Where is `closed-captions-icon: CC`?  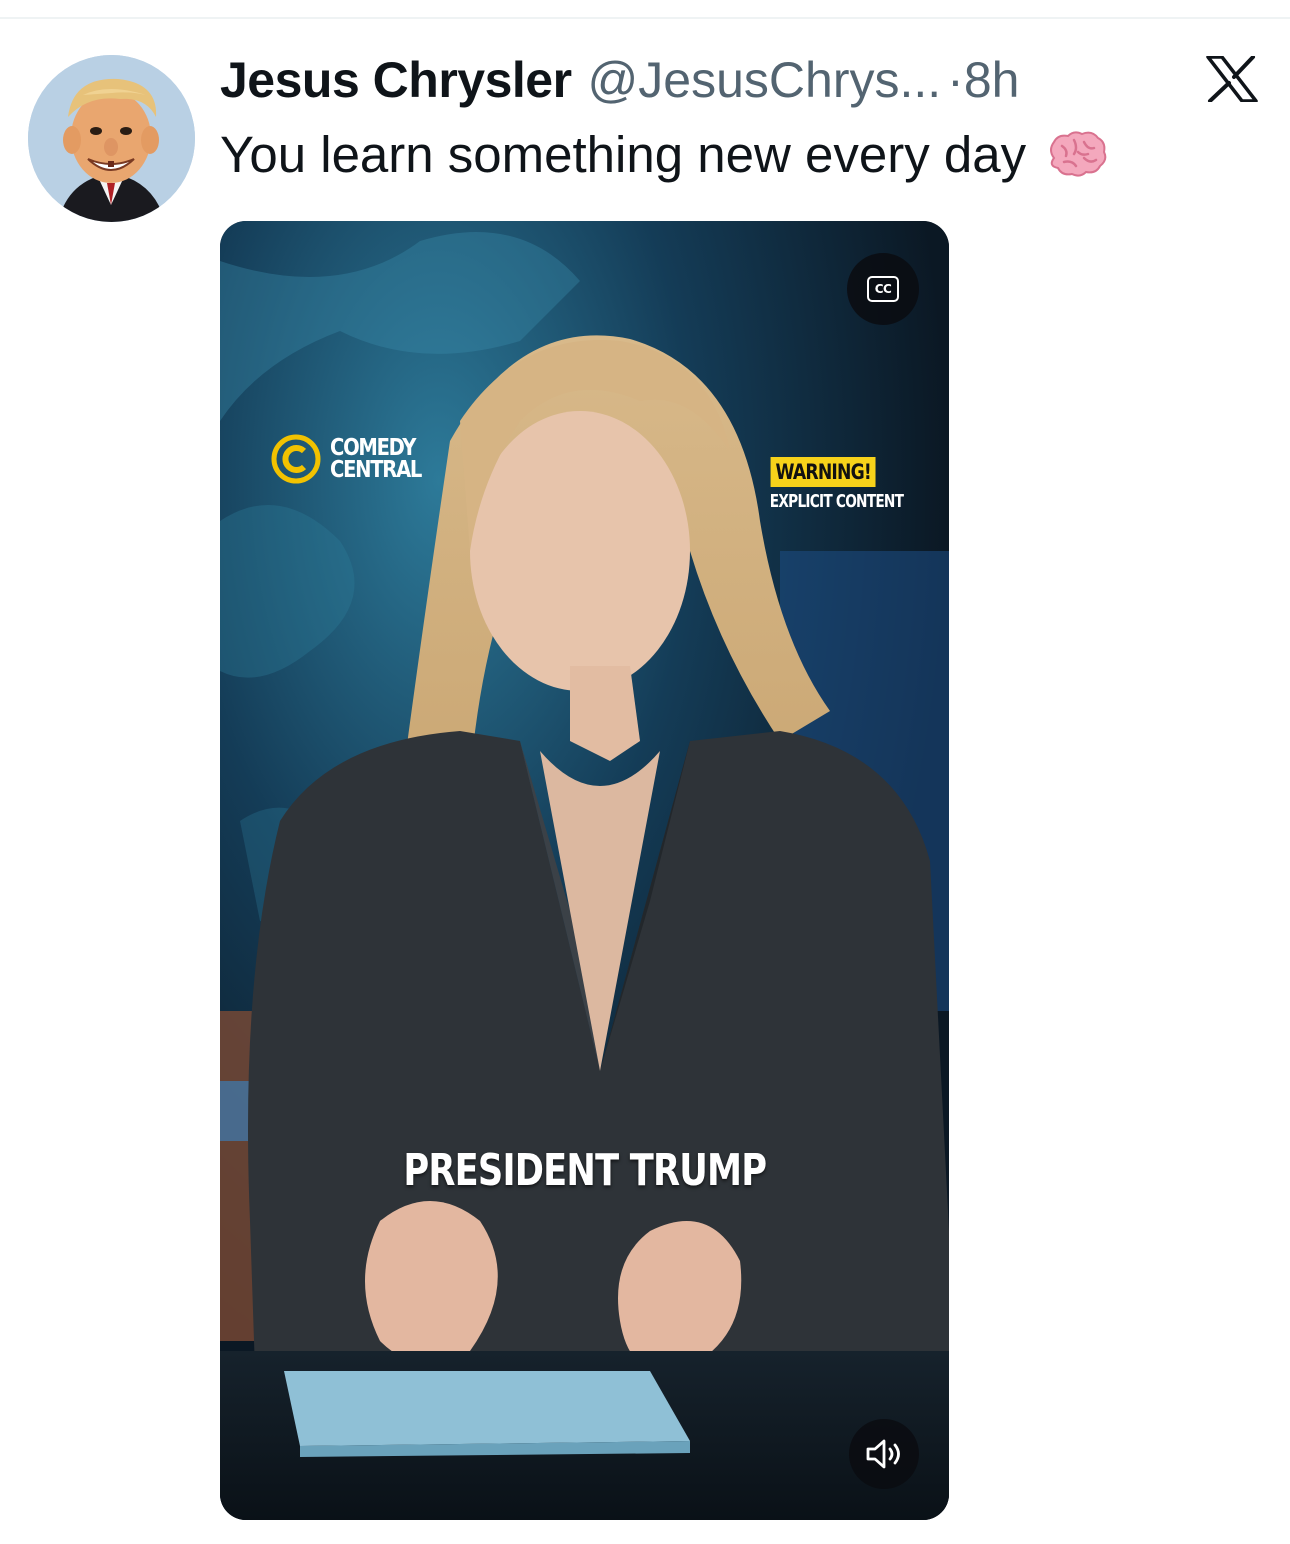
closed-captions-icon: CC is located at coordinates (883, 289).